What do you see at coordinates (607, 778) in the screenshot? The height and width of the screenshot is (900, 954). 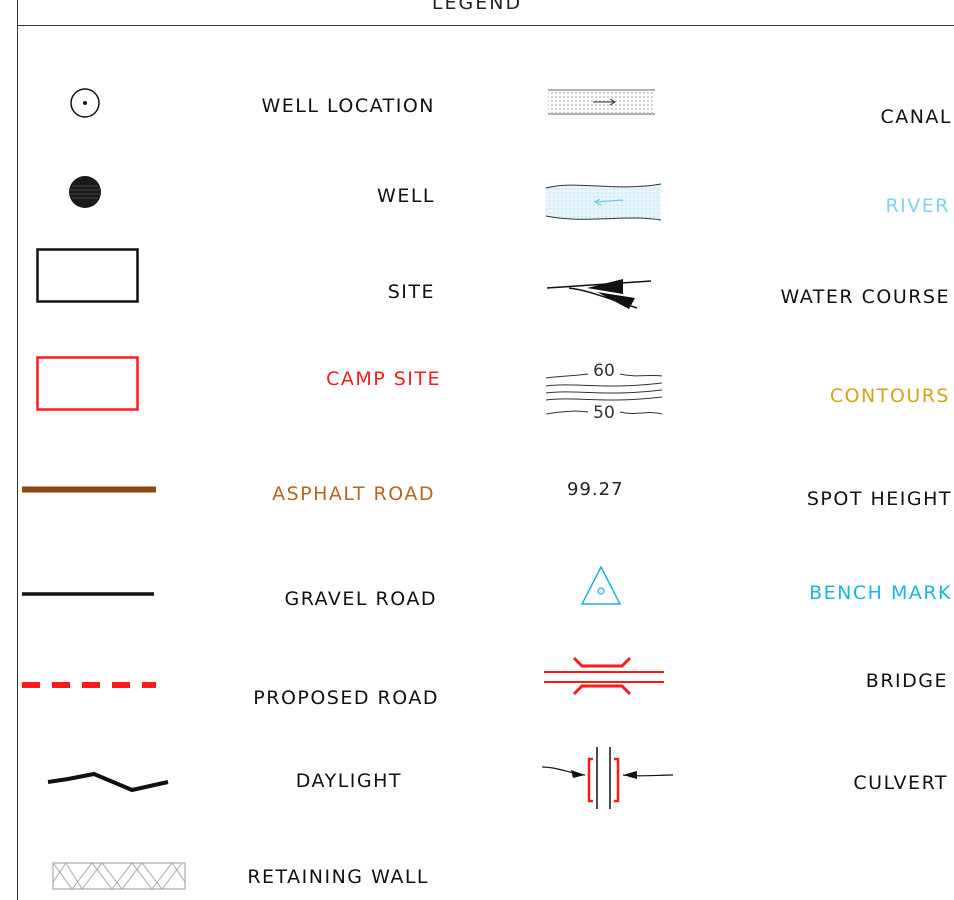 I see `culvert-icon` at bounding box center [607, 778].